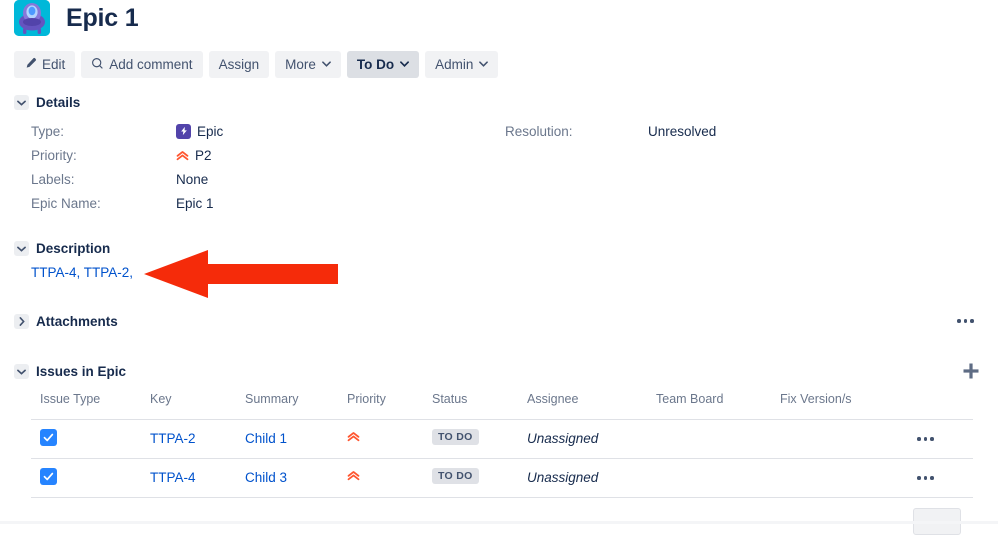  I want to click on column-header-fix-versions: Fix Version/s, so click(816, 399).